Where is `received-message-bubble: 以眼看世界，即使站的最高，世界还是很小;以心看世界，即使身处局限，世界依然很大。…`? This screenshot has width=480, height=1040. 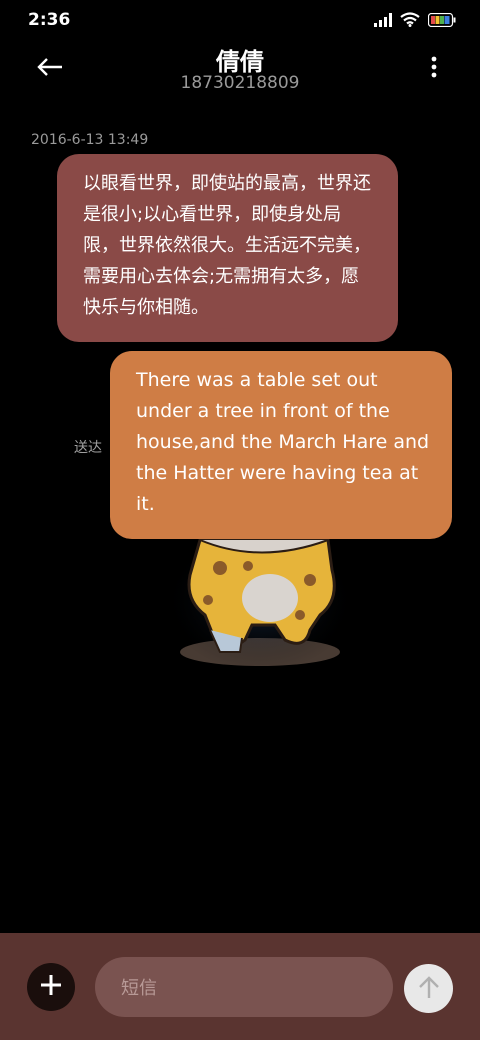
received-message-bubble: 以眼看世界，即使站的最高，世界还是很小;以心看世界，即使身处局限，世界依然很大。… is located at coordinates (227, 248).